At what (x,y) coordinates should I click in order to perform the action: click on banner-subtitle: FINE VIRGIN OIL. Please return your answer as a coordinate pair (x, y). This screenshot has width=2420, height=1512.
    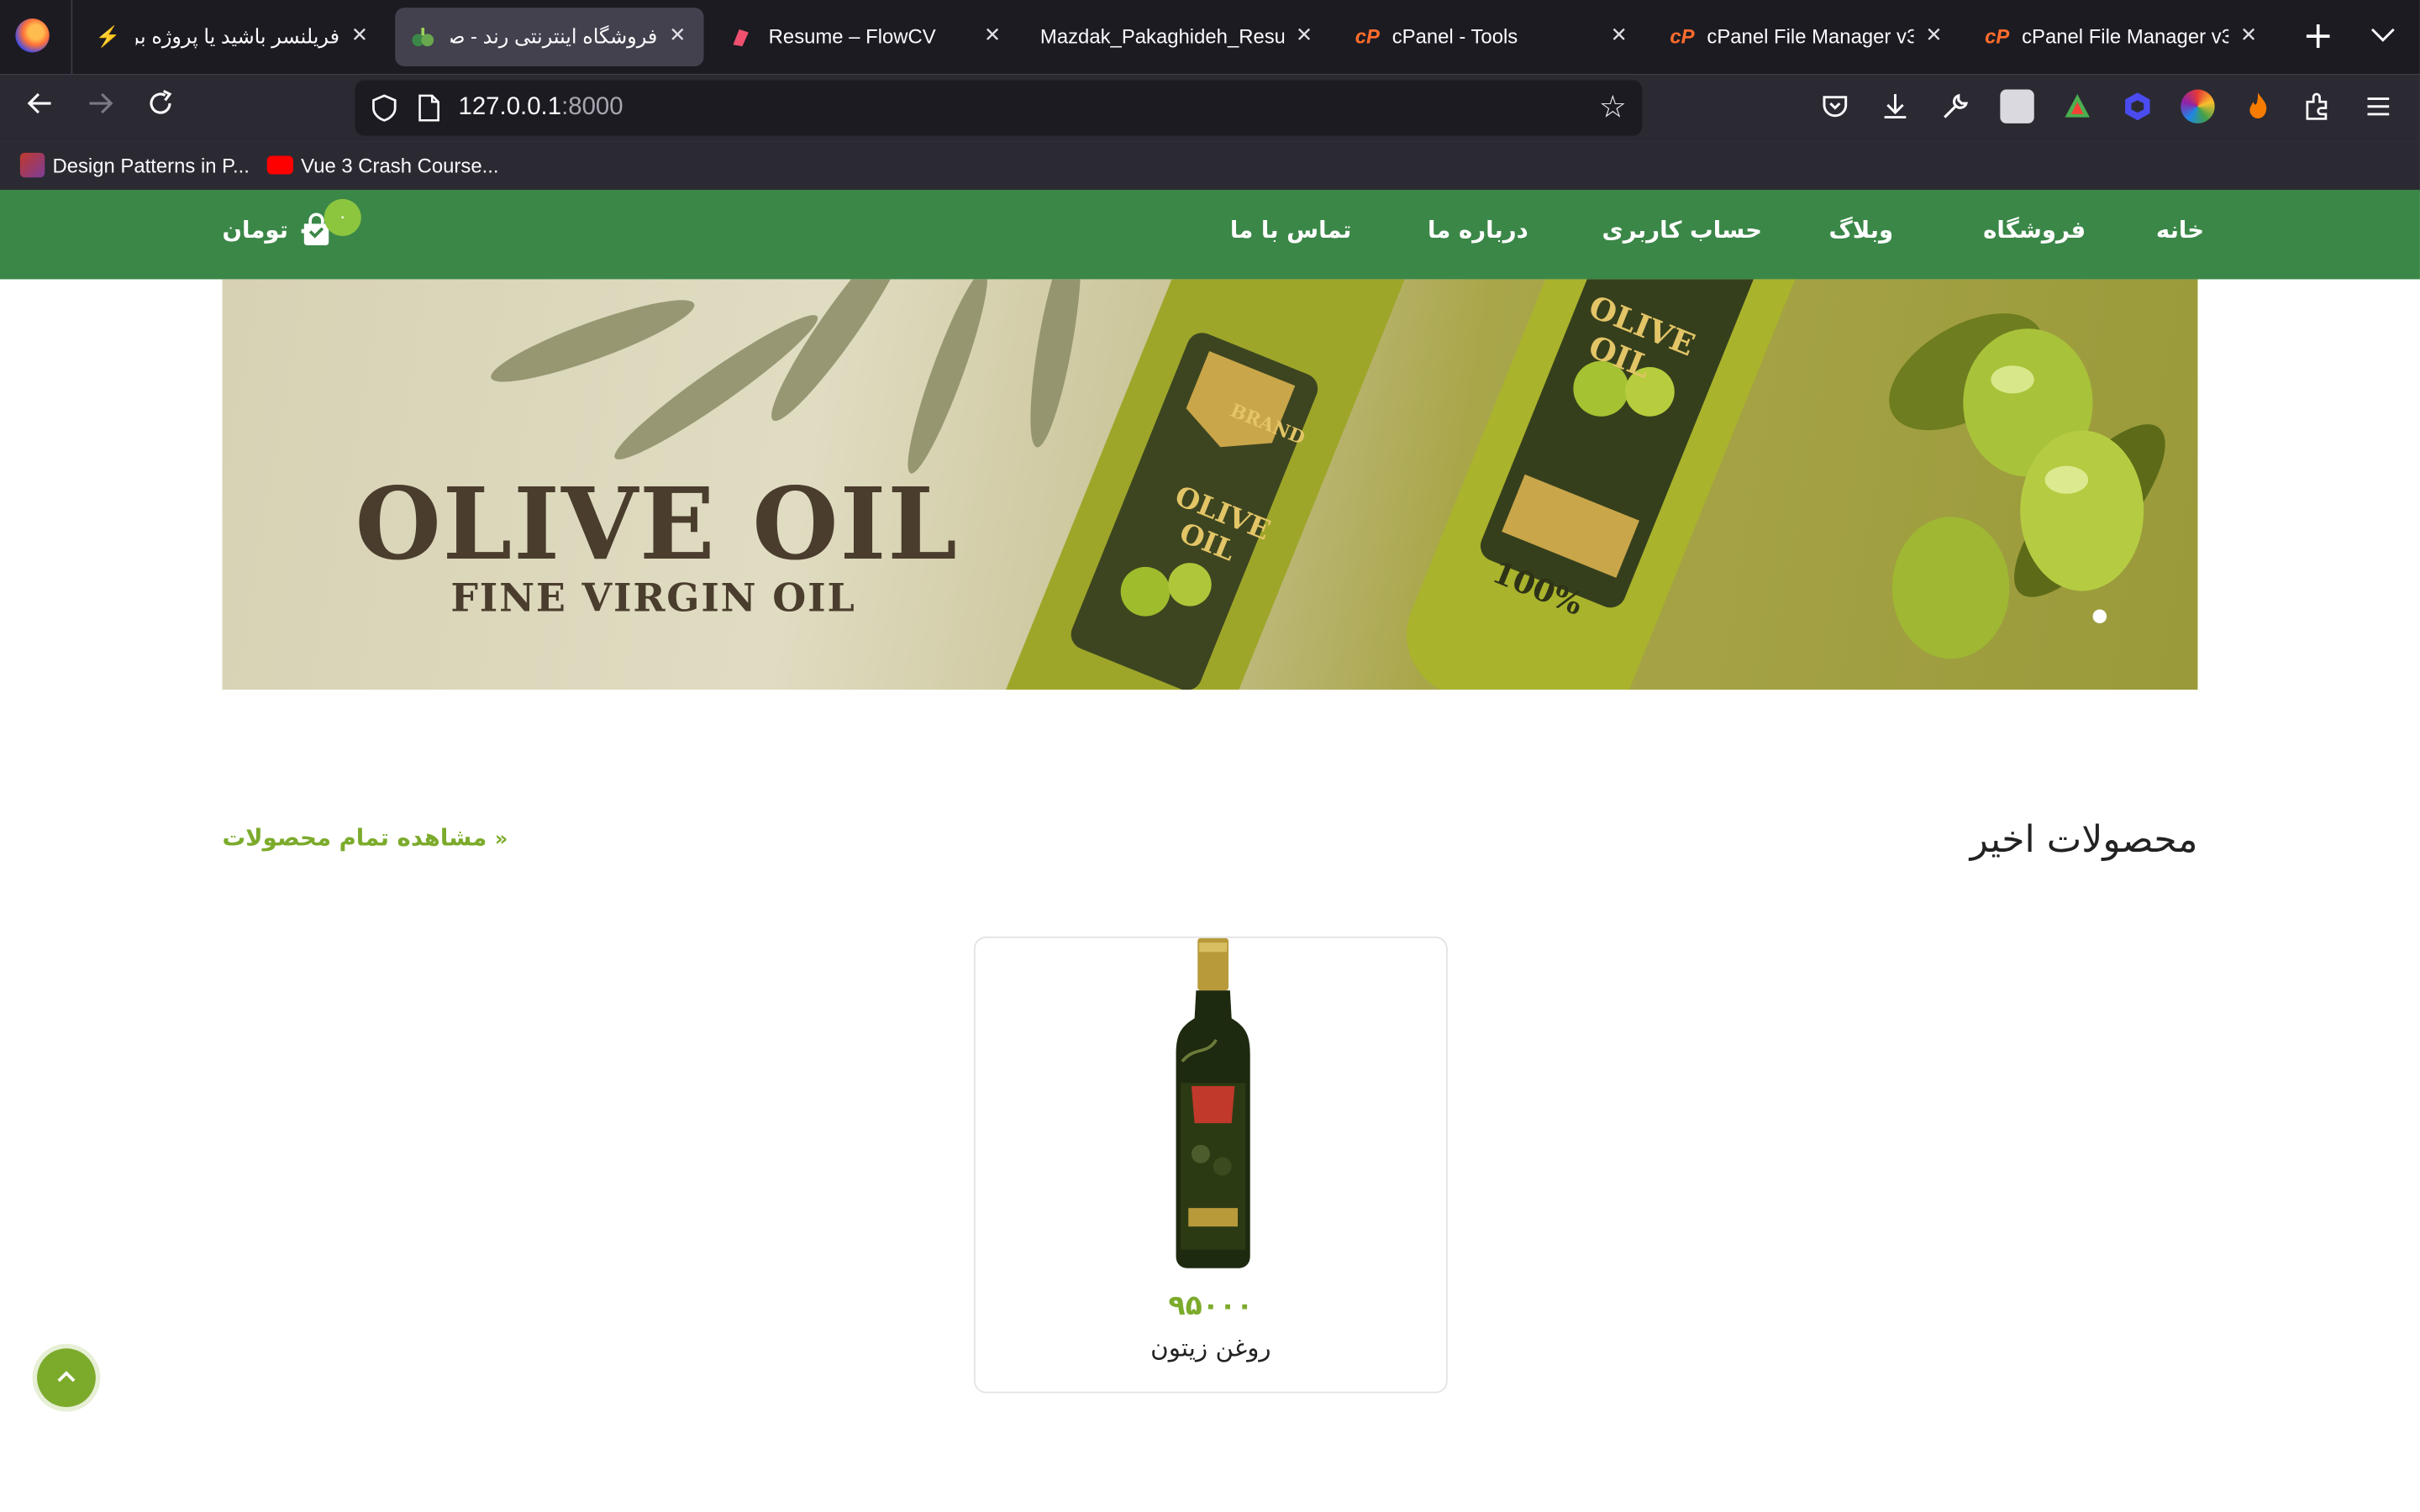
    Looking at the image, I should click on (653, 598).